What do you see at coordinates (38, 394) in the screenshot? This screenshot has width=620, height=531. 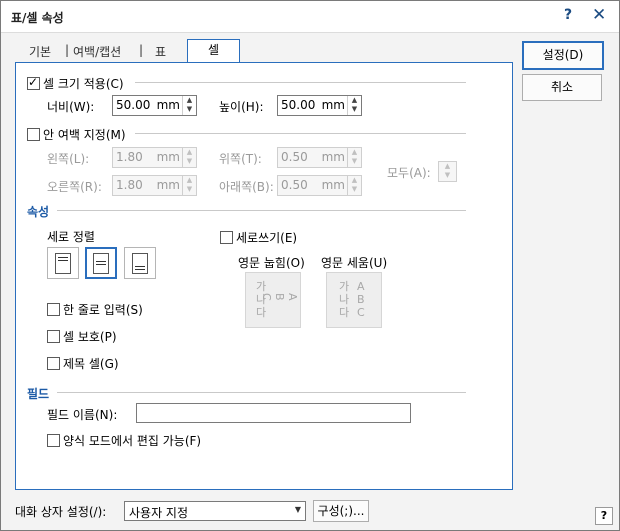 I see `field-group-title: 필드` at bounding box center [38, 394].